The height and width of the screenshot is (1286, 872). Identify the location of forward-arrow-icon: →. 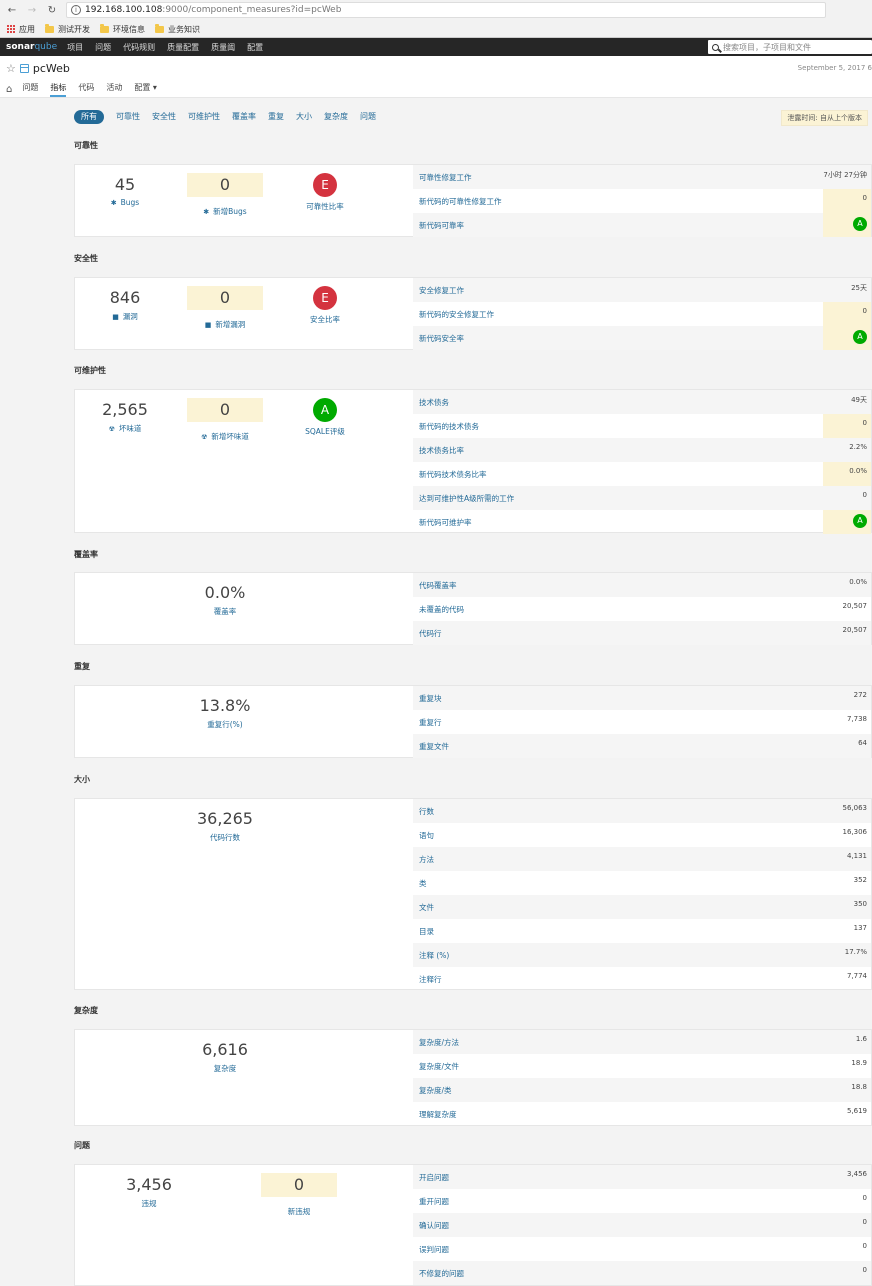
(32, 10).